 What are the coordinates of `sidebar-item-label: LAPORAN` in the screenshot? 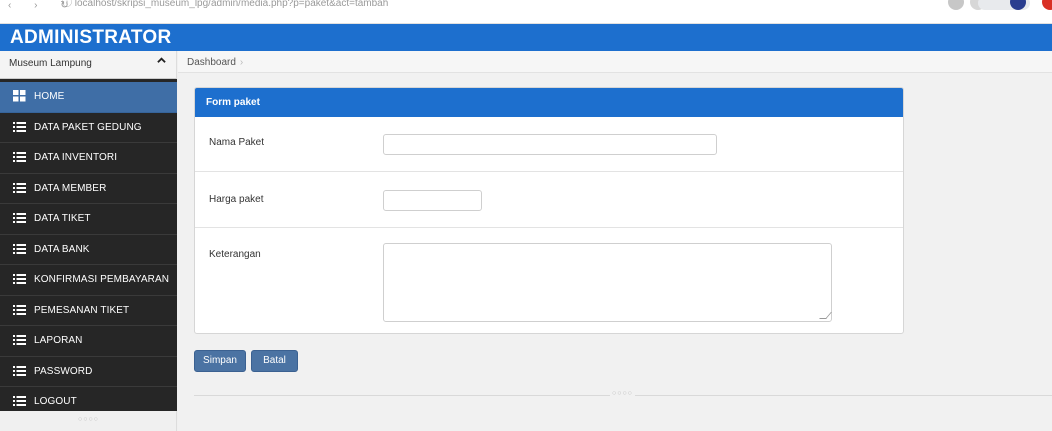 It's located at (58, 340).